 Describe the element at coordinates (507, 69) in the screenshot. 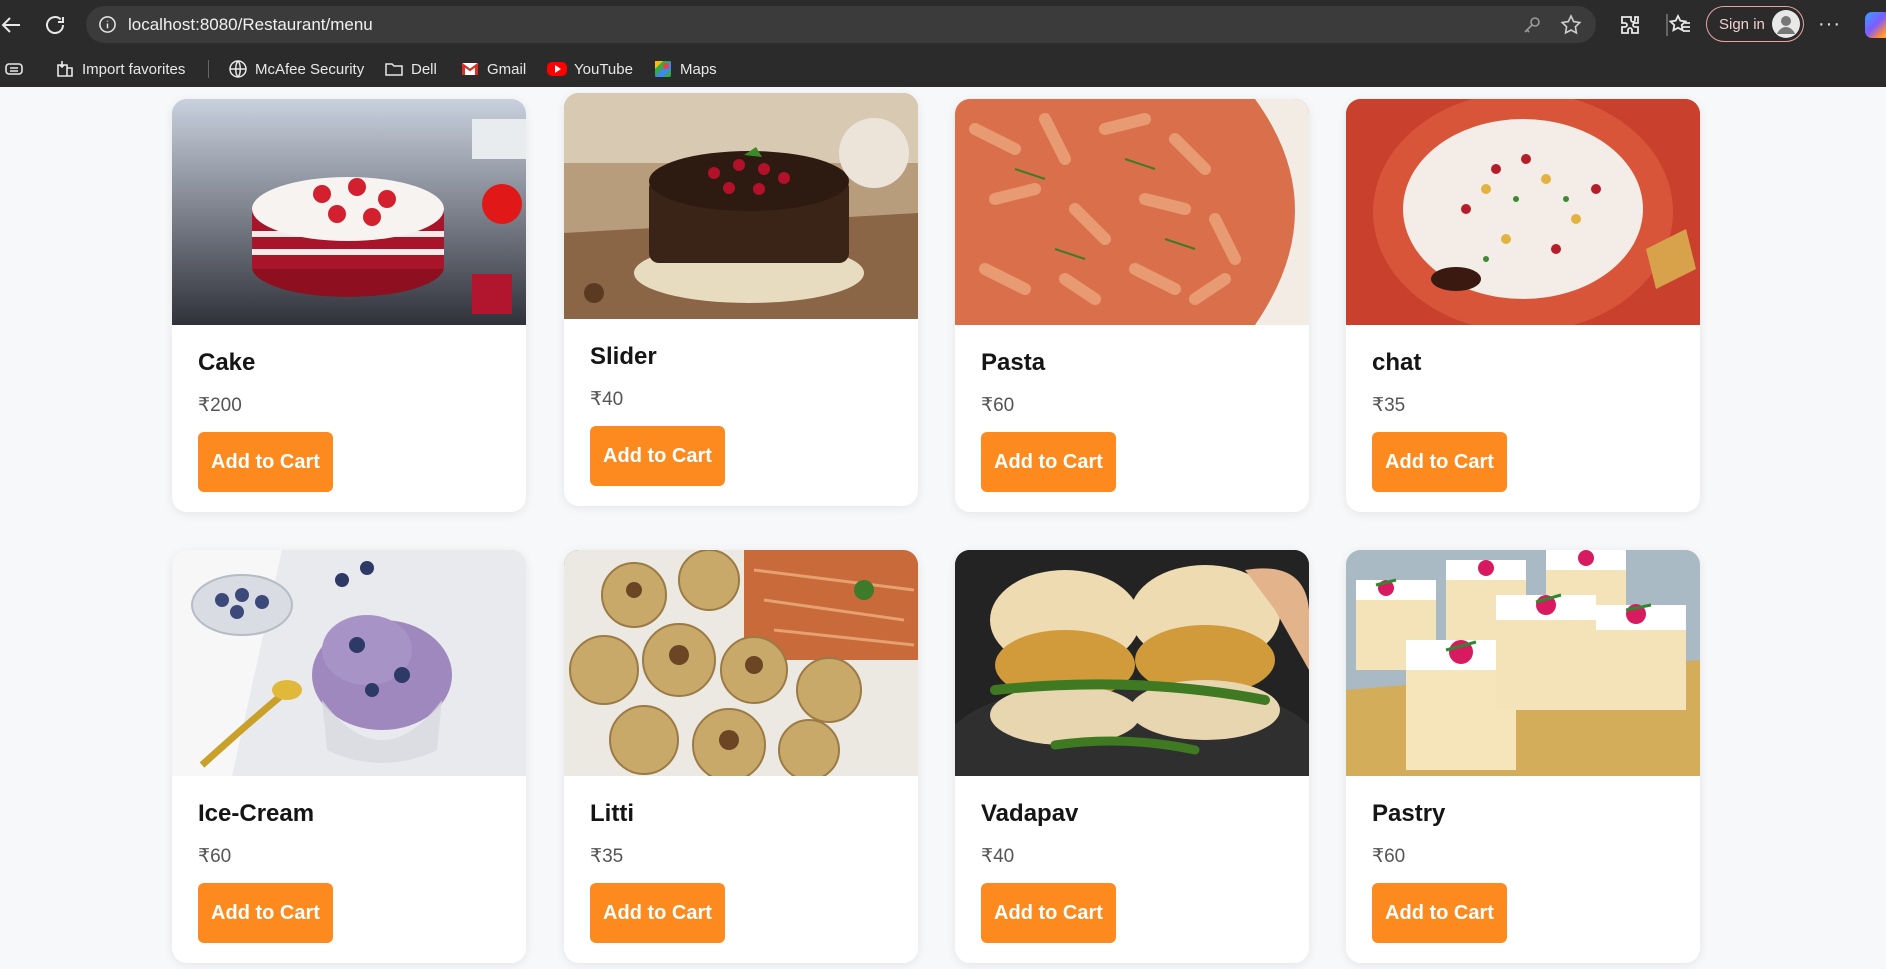

I see `bookmark-label: Gmail` at that location.